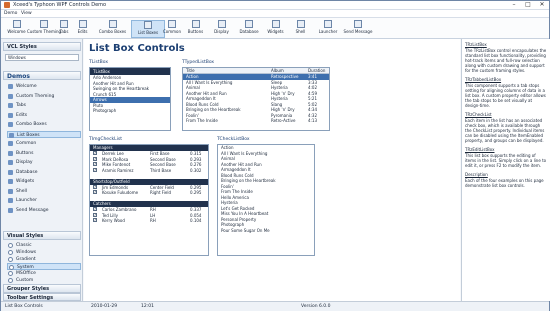 The height and width of the screenshot is (311, 550). I want to click on sidebar-item-list-boxes: List Boxes, so click(44, 134).